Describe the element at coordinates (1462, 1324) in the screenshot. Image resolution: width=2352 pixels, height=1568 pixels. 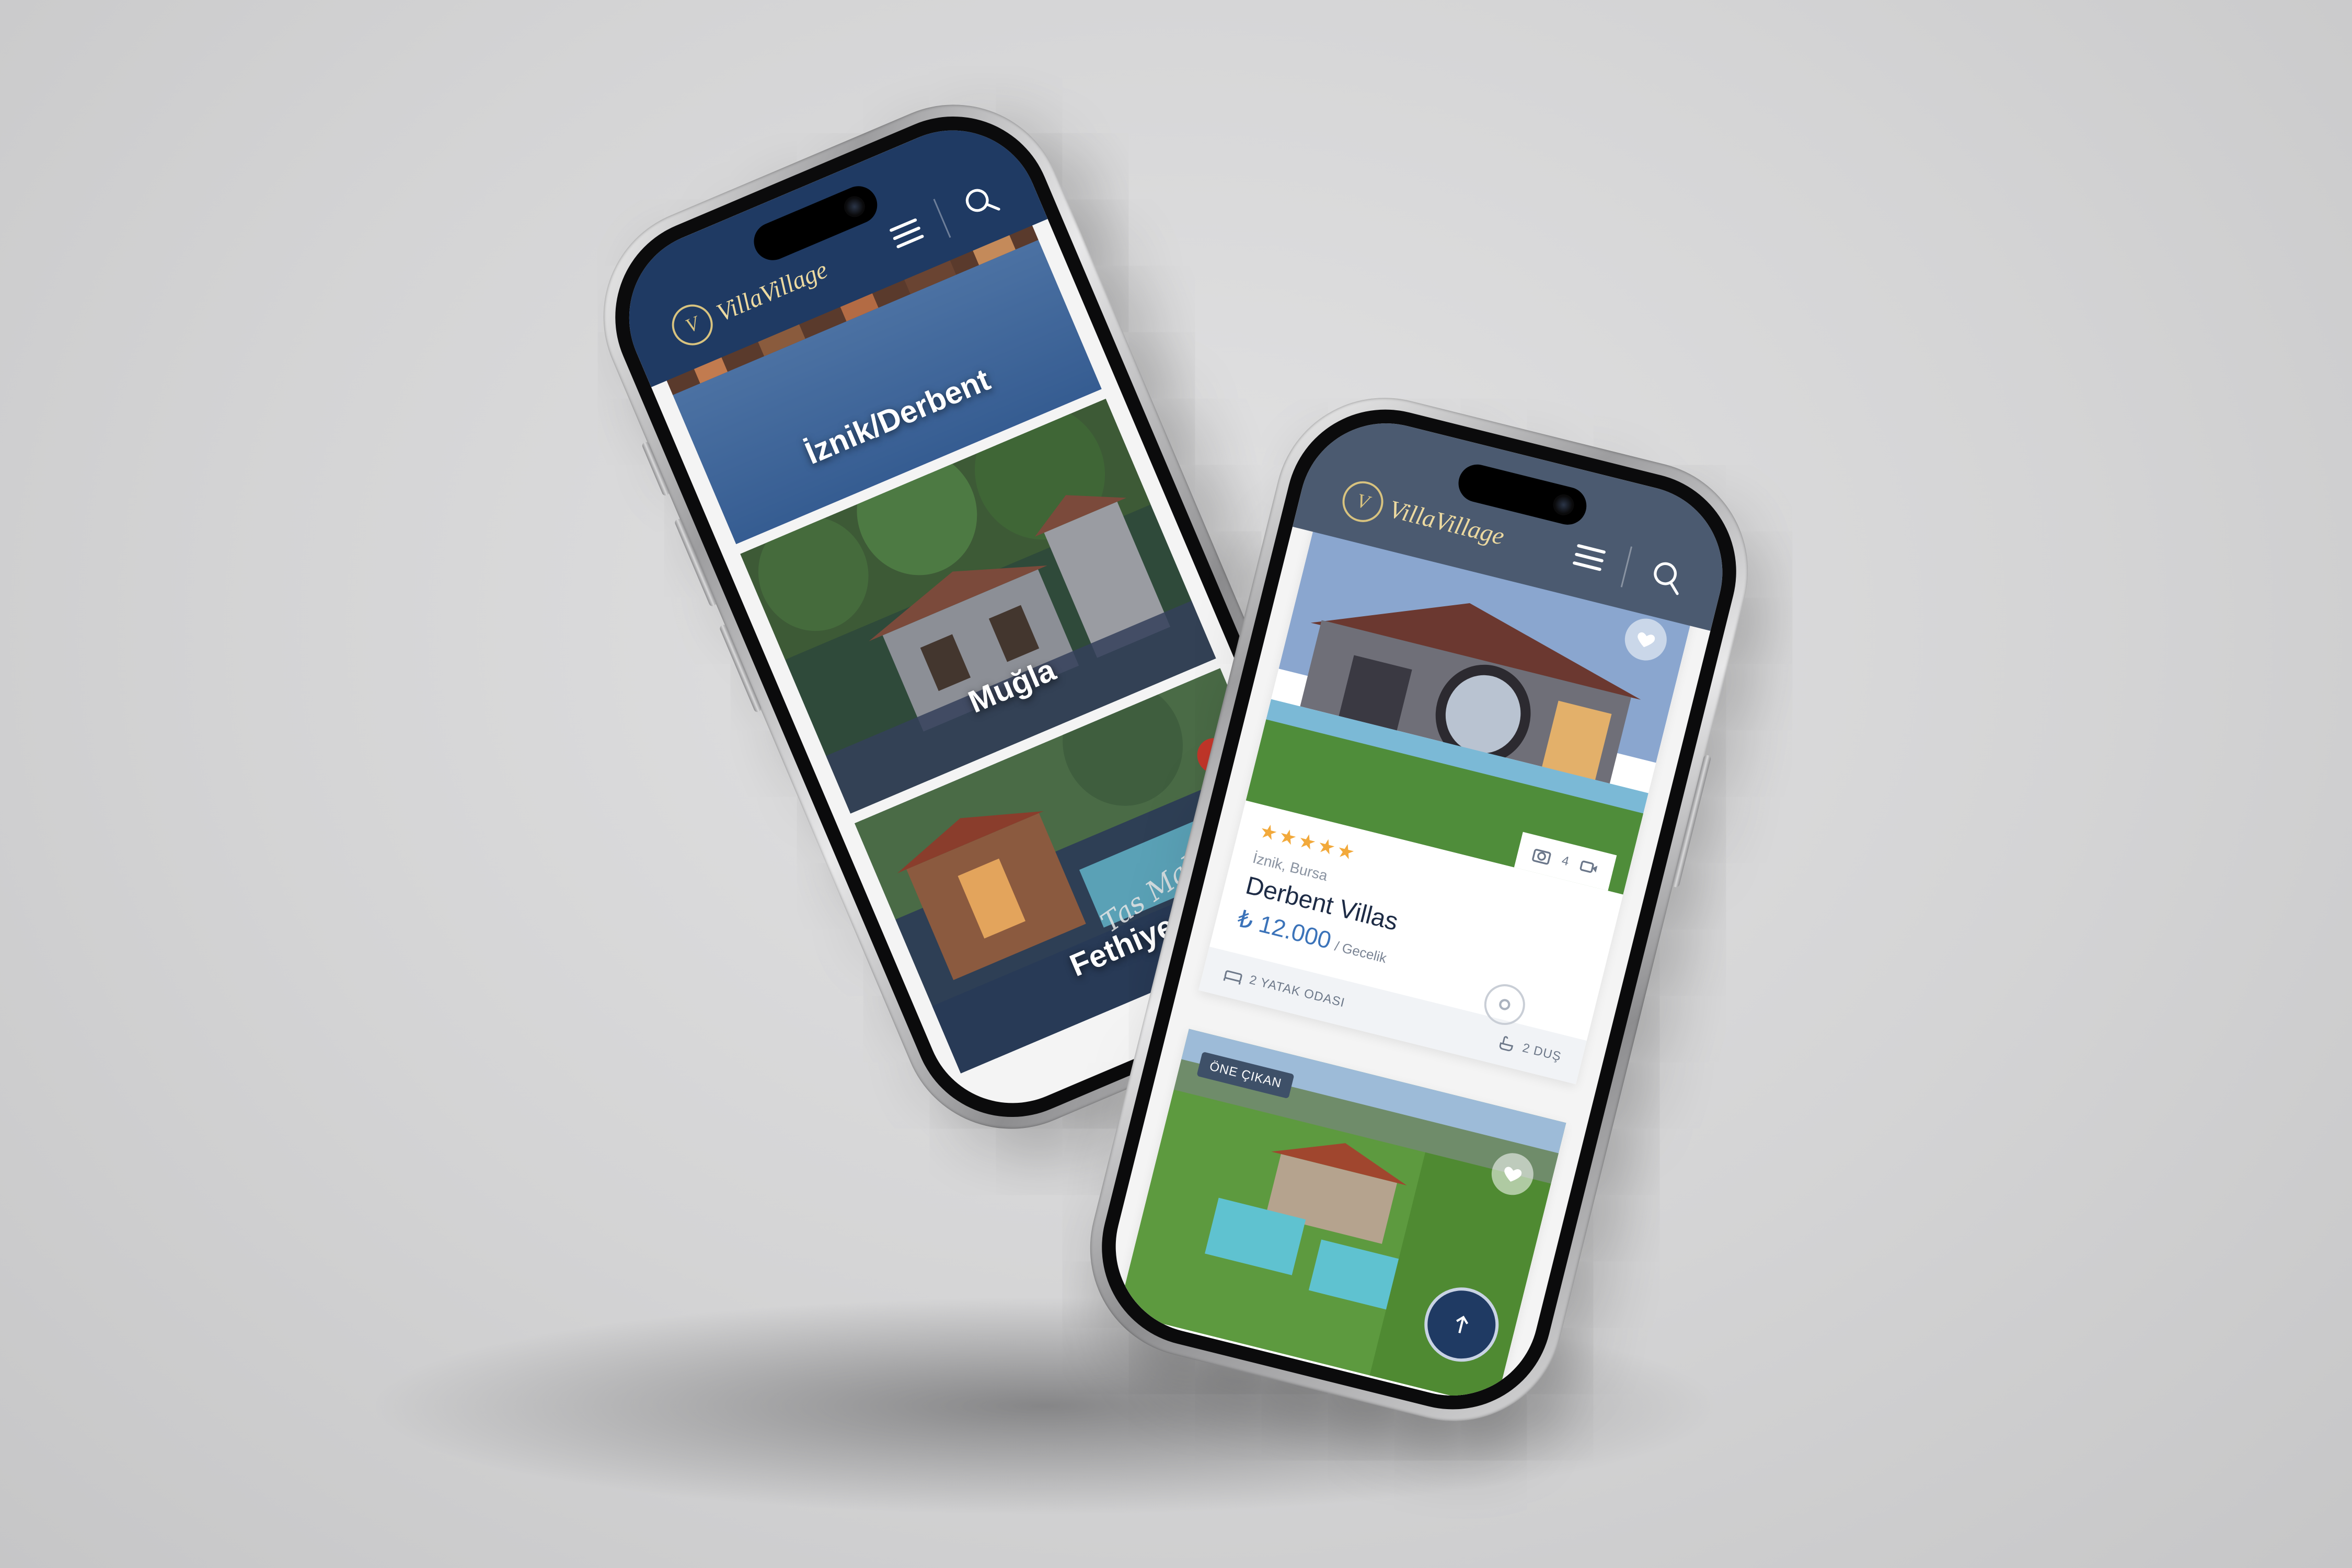
I see `arrow-up-icon` at that location.